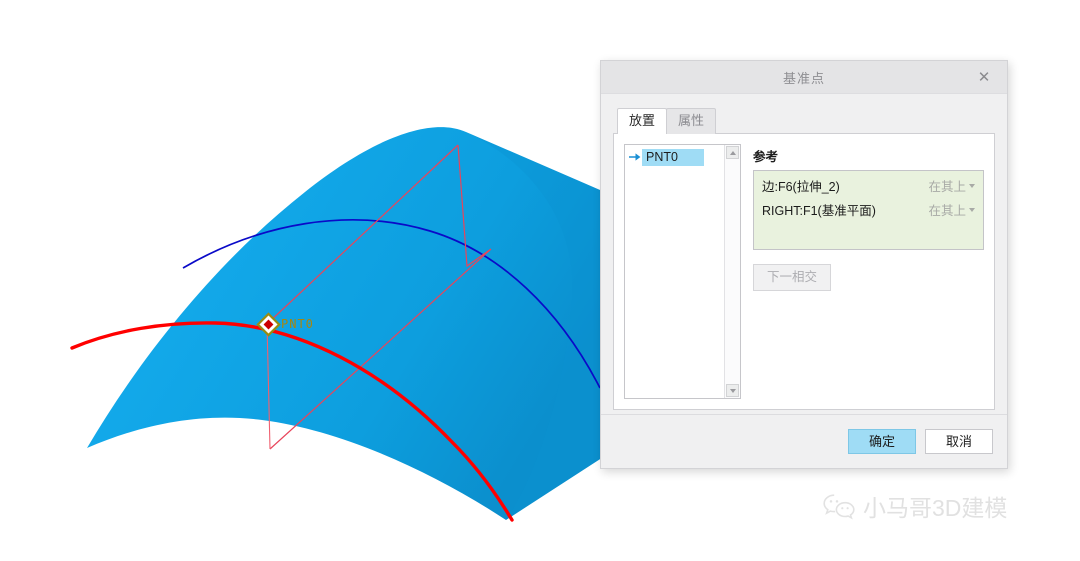  I want to click on ok-button: 确定, so click(882, 441).